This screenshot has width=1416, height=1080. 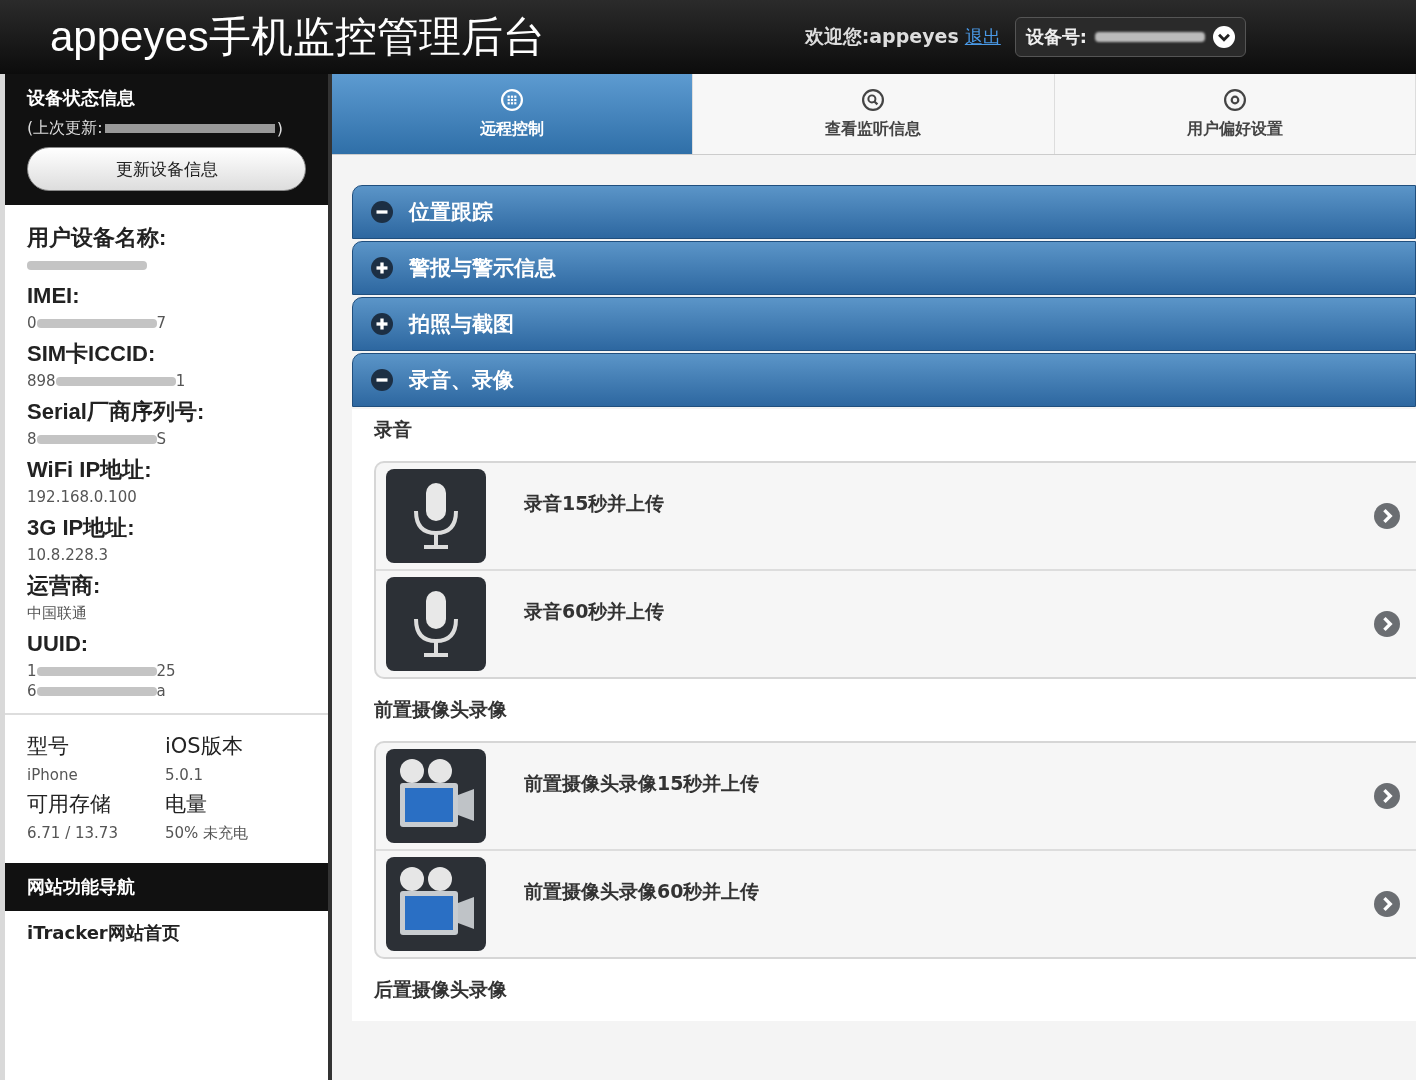 I want to click on section-header: 警报与警示信息, so click(x=884, y=268).